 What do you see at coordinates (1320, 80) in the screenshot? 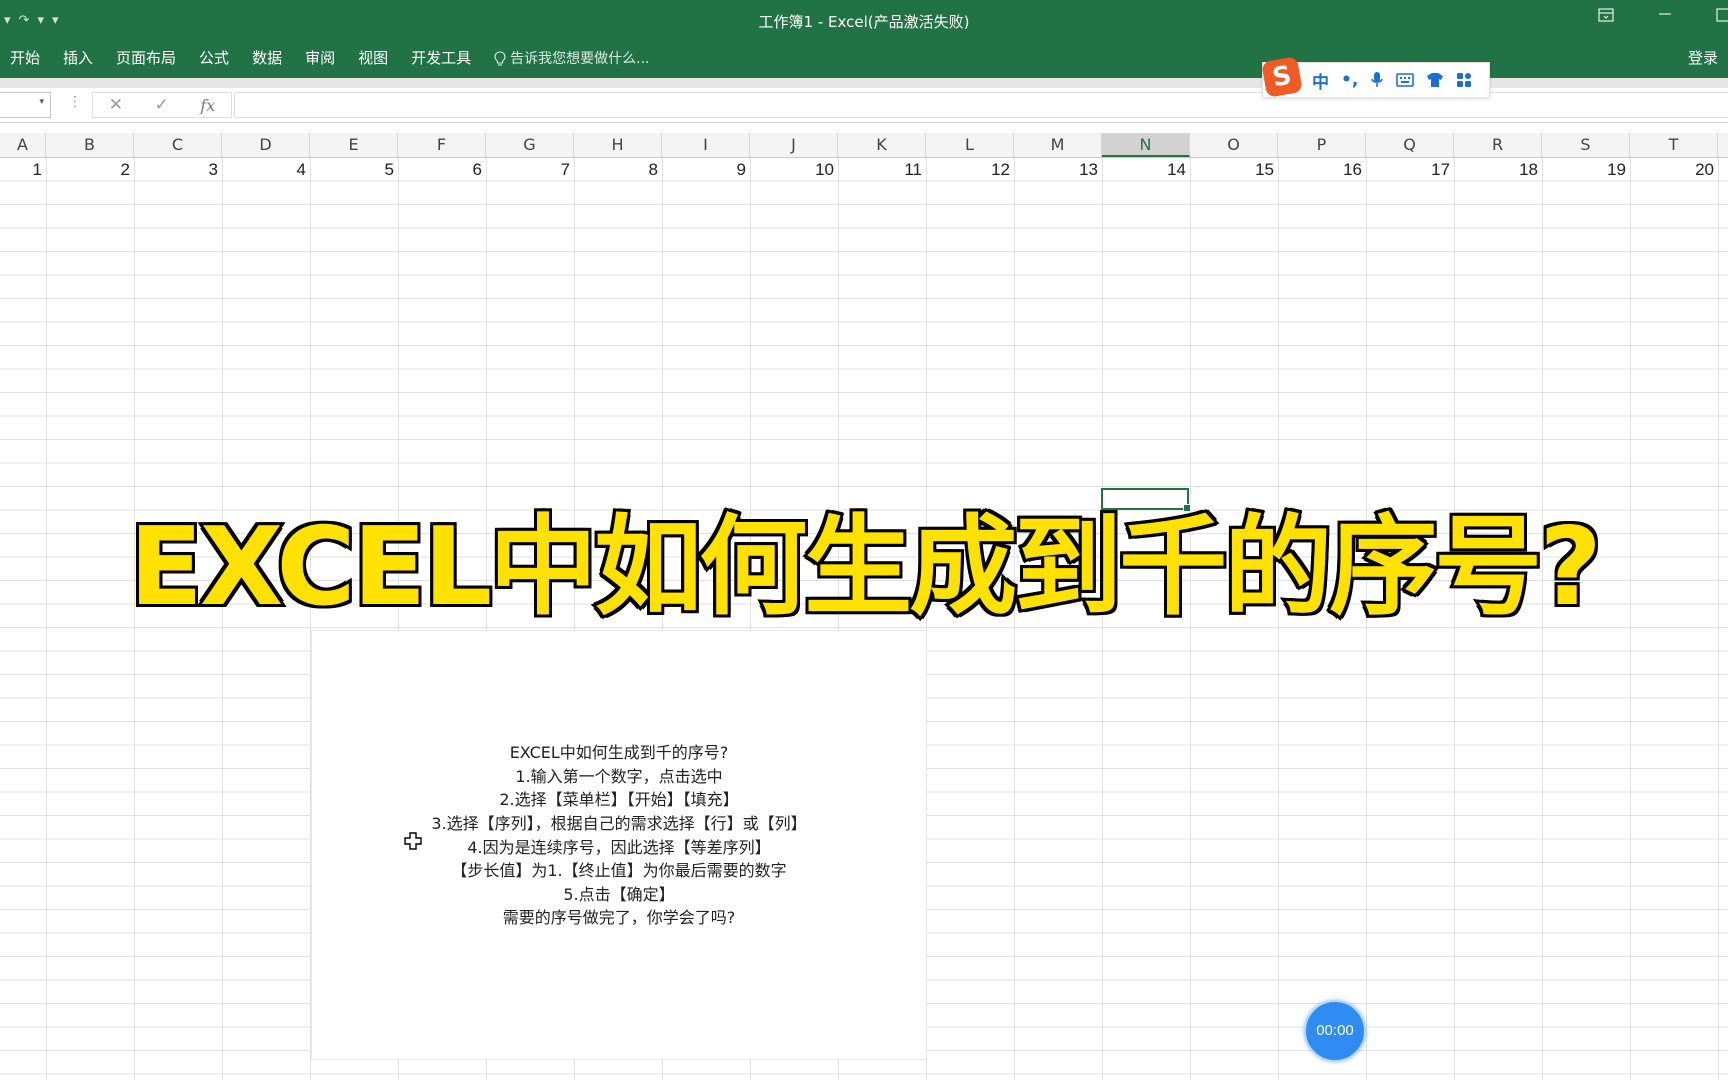
I see `ime-mode-toggle: 中` at bounding box center [1320, 80].